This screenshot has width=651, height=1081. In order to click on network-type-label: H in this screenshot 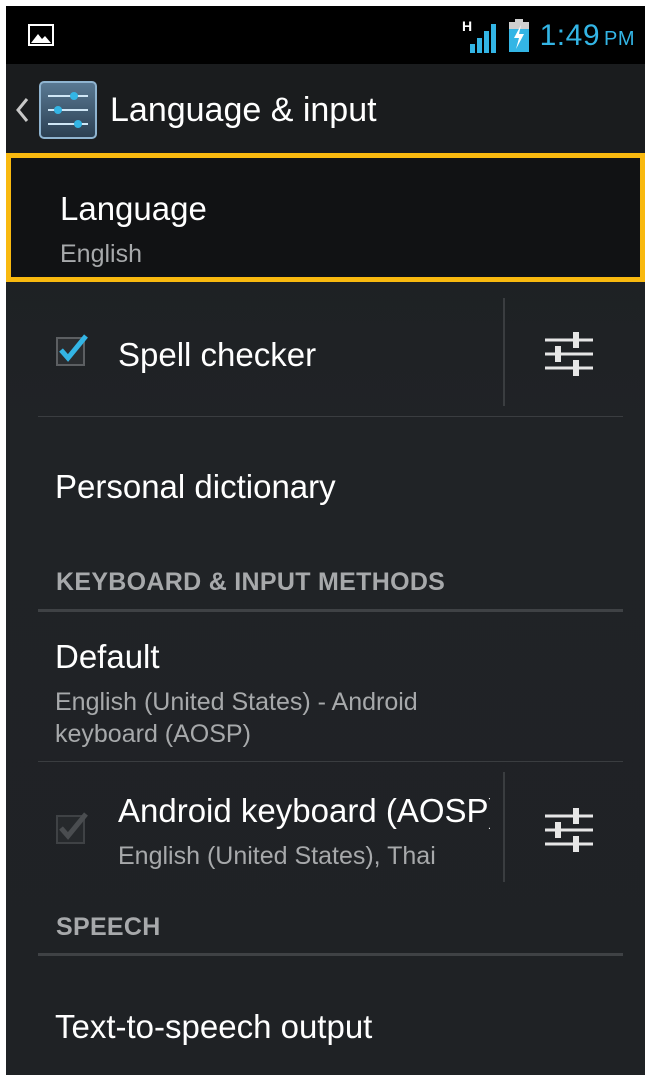, I will do `click(467, 26)`.